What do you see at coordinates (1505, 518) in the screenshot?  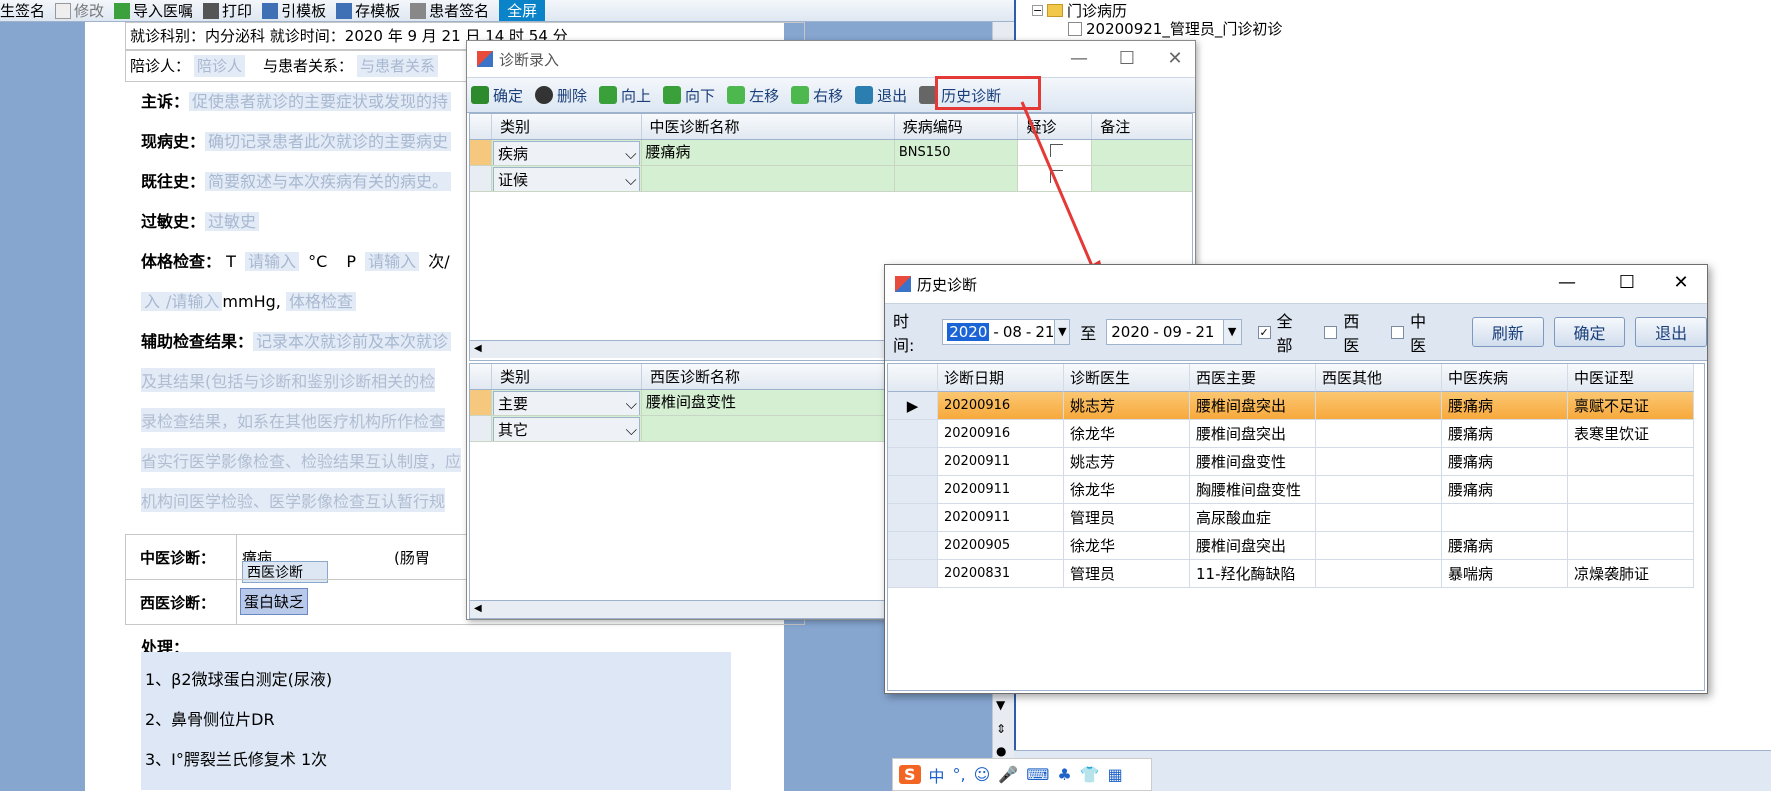 I see `cell-tcm-disease` at bounding box center [1505, 518].